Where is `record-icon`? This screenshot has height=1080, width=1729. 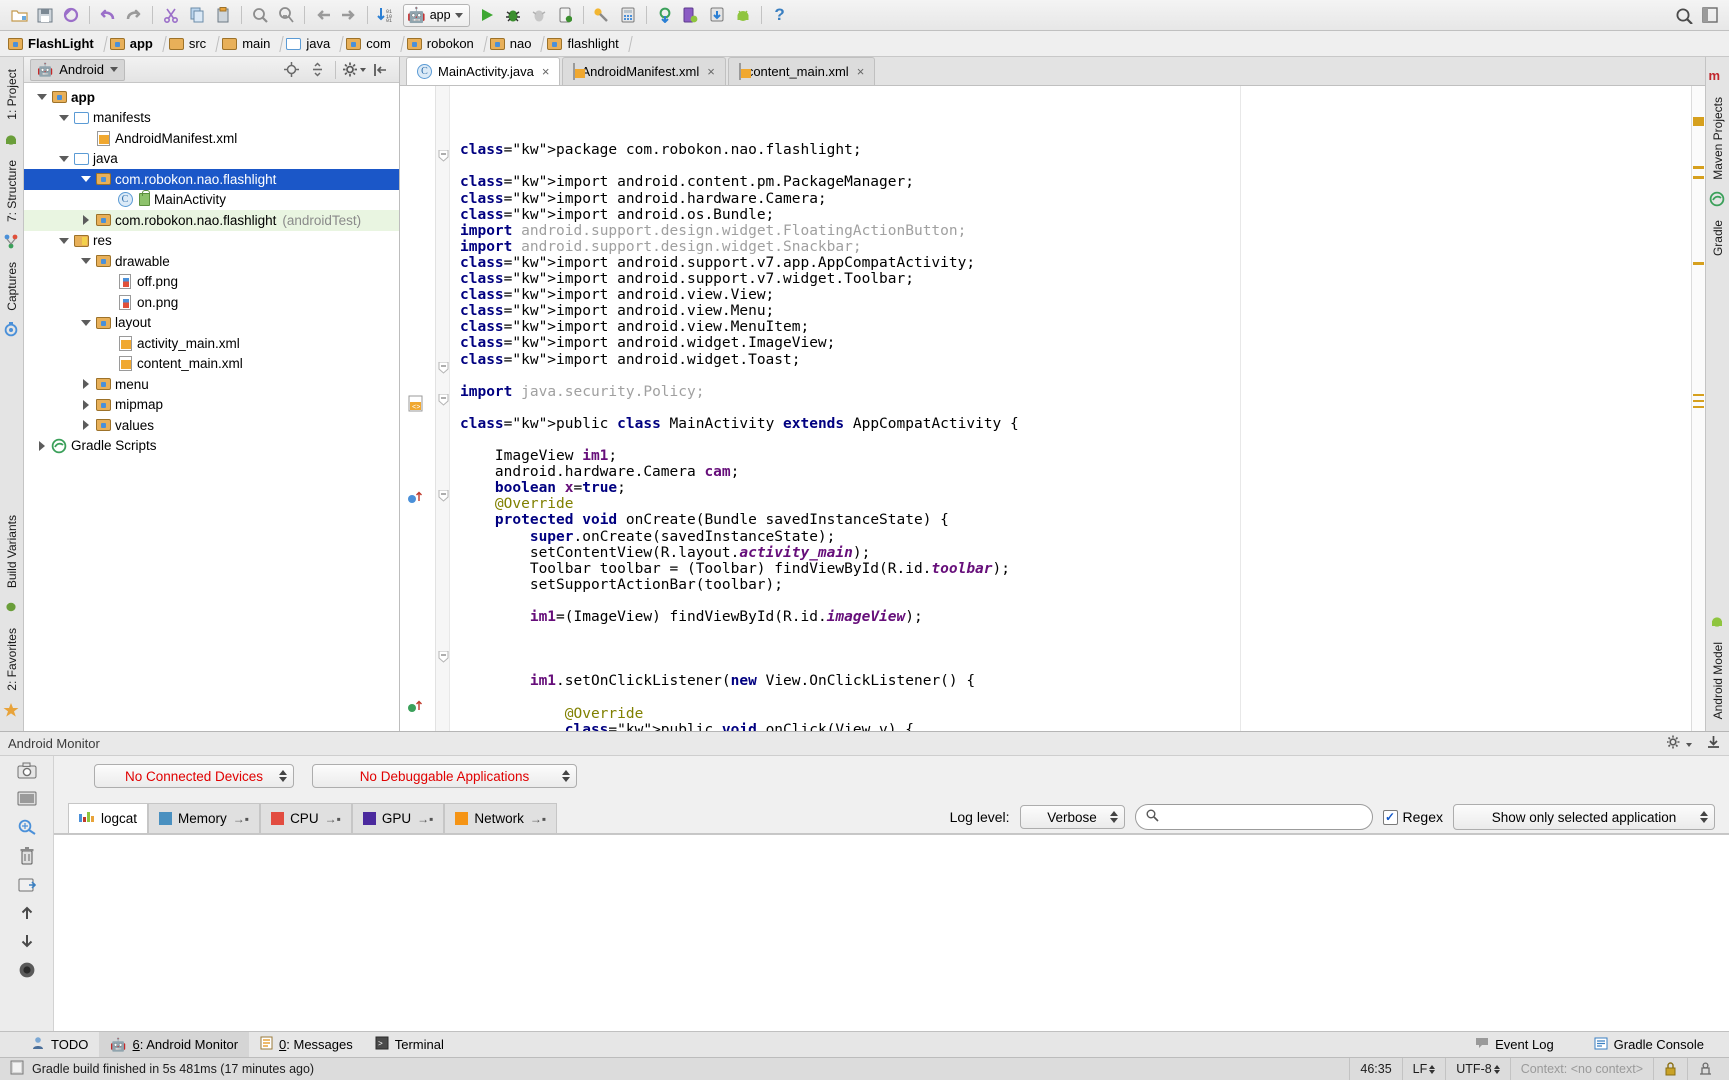
record-icon is located at coordinates (27, 971).